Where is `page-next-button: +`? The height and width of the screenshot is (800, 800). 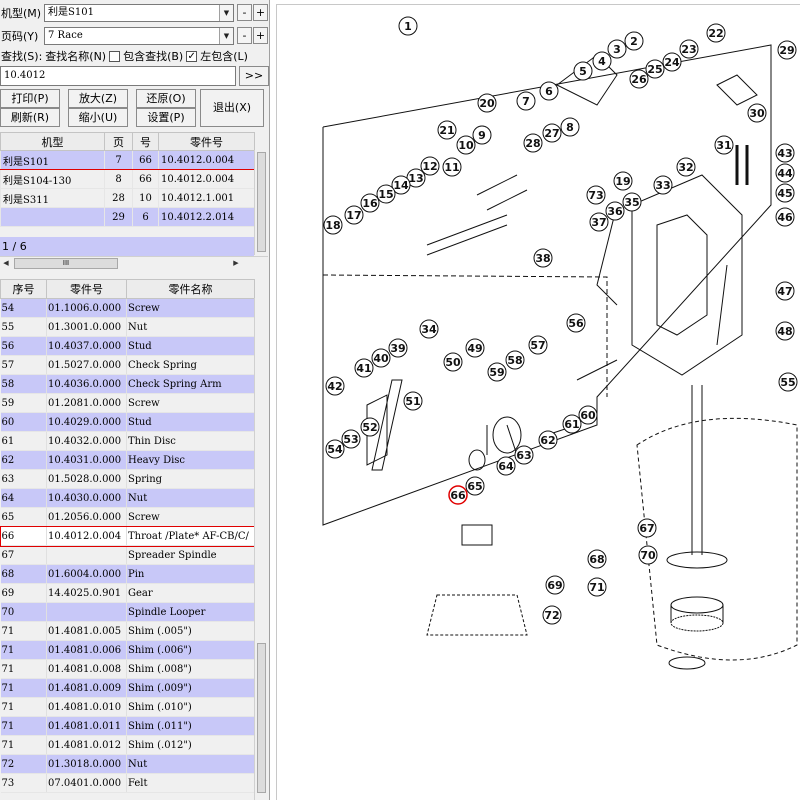 page-next-button: + is located at coordinates (260, 35).